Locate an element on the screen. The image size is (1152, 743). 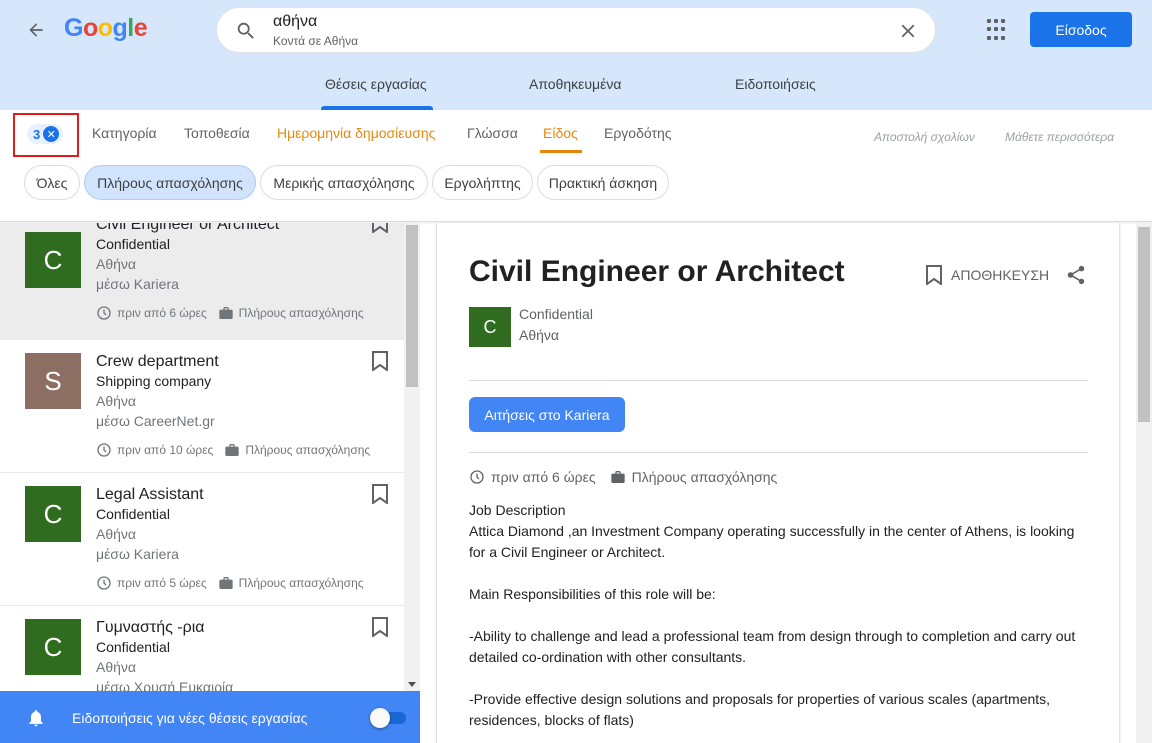
description-paragraph: Job Description is located at coordinates (517, 510).